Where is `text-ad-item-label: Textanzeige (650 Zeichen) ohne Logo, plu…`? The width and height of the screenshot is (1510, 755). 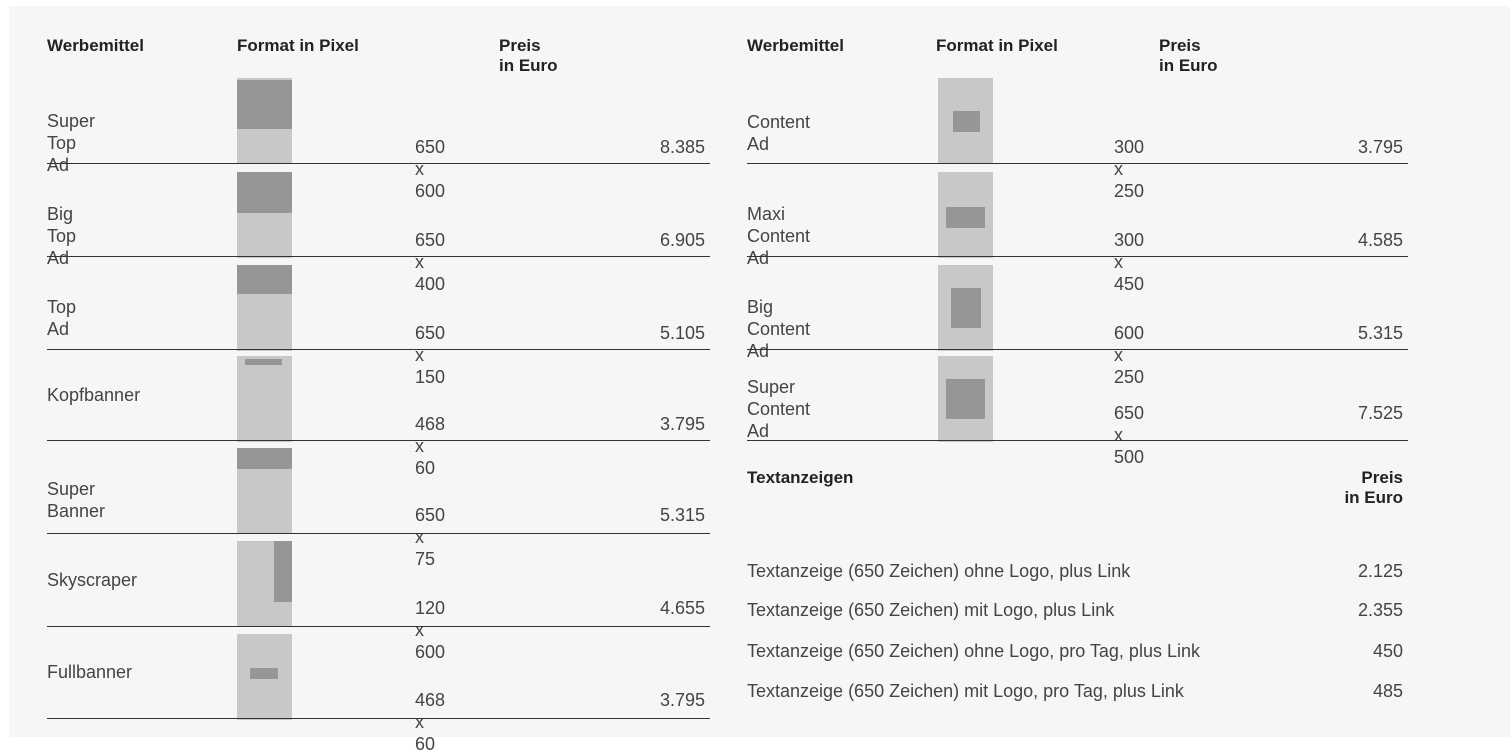 text-ad-item-label: Textanzeige (650 Zeichen) ohne Logo, plu… is located at coordinates (939, 571).